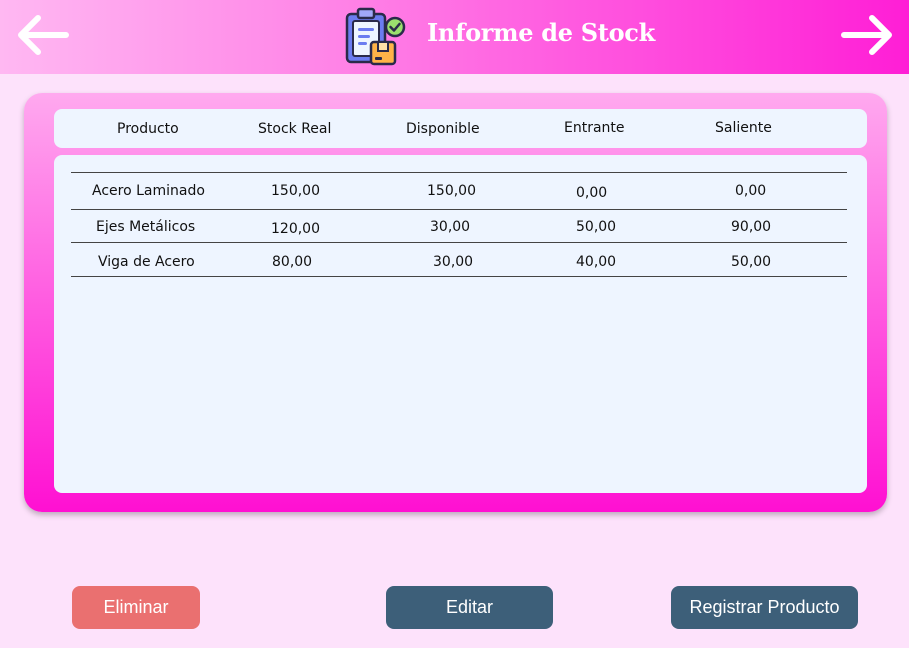  Describe the element at coordinates (146, 227) in the screenshot. I see `cell-producto: Ejes Metálicos` at that location.